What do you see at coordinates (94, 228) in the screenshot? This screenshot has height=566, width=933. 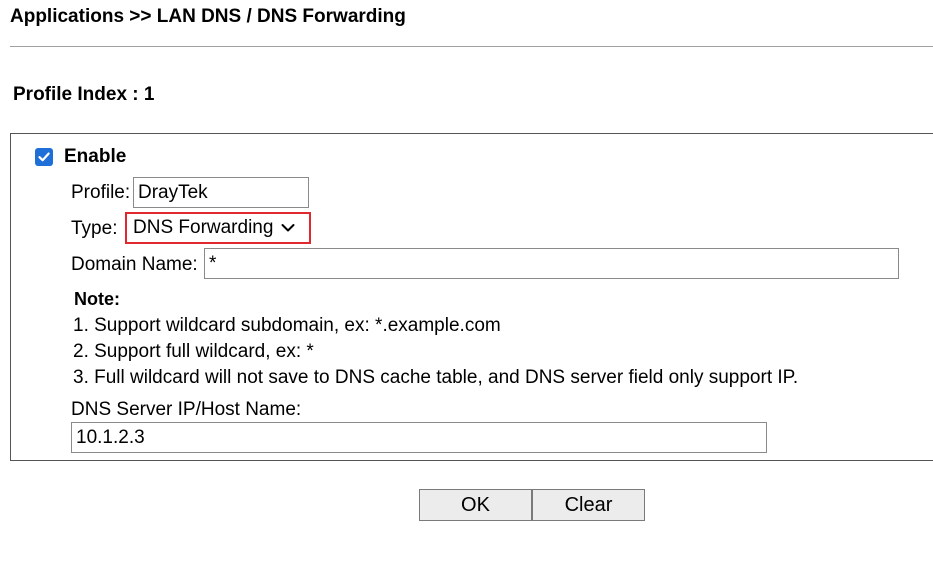 I see `type-label: Type:` at bounding box center [94, 228].